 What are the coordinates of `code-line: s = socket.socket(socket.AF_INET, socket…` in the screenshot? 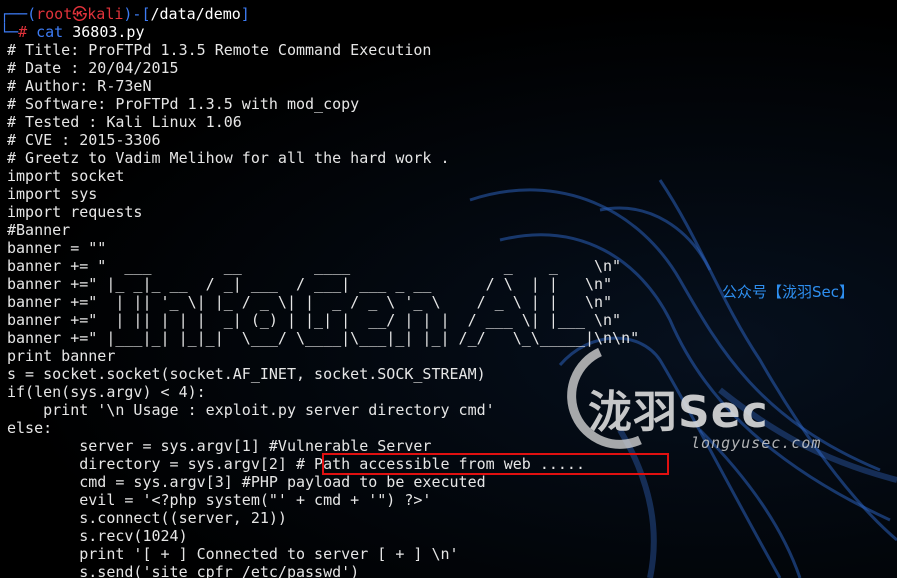 It's located at (246, 374).